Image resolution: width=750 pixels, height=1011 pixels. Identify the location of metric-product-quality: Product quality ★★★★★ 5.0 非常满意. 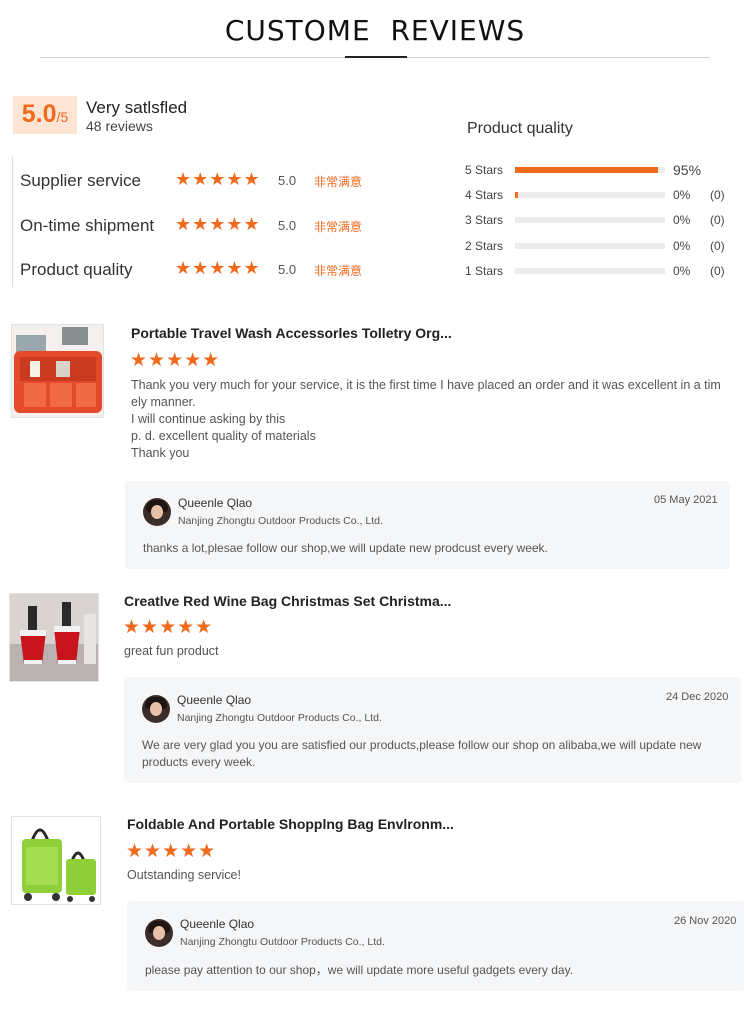
(200, 271).